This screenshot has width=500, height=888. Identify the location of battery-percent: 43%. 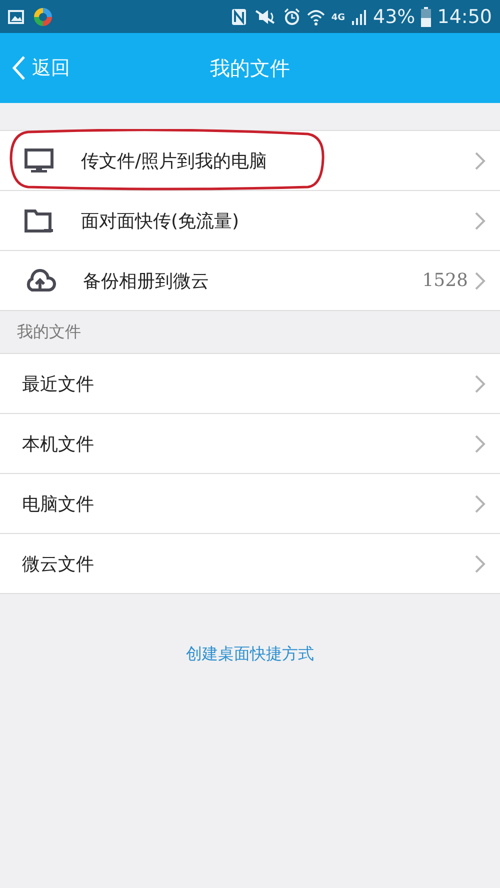
(394, 17).